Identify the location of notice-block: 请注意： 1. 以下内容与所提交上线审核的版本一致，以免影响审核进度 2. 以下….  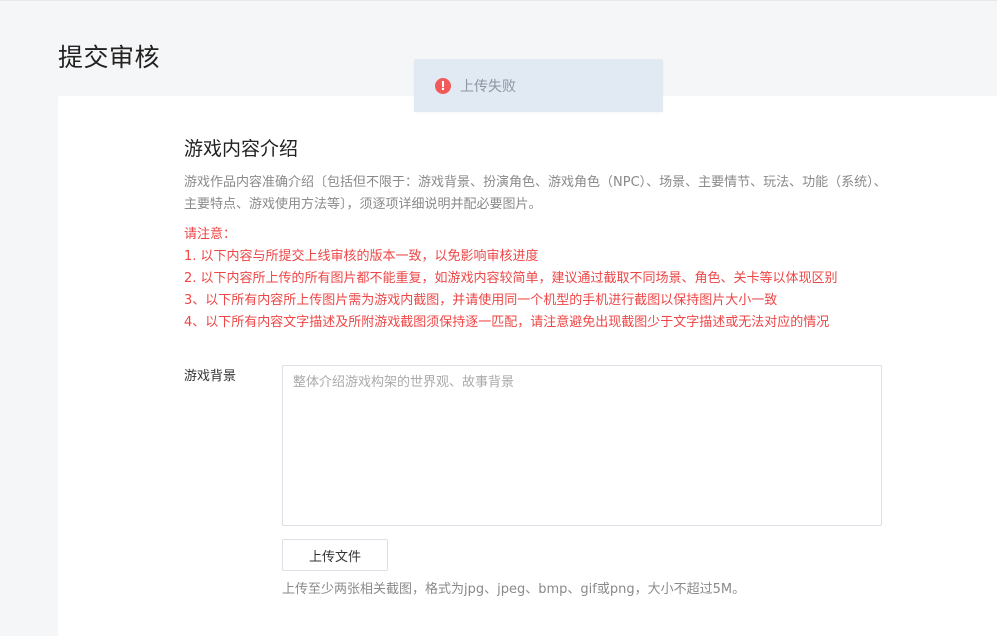
(544, 279).